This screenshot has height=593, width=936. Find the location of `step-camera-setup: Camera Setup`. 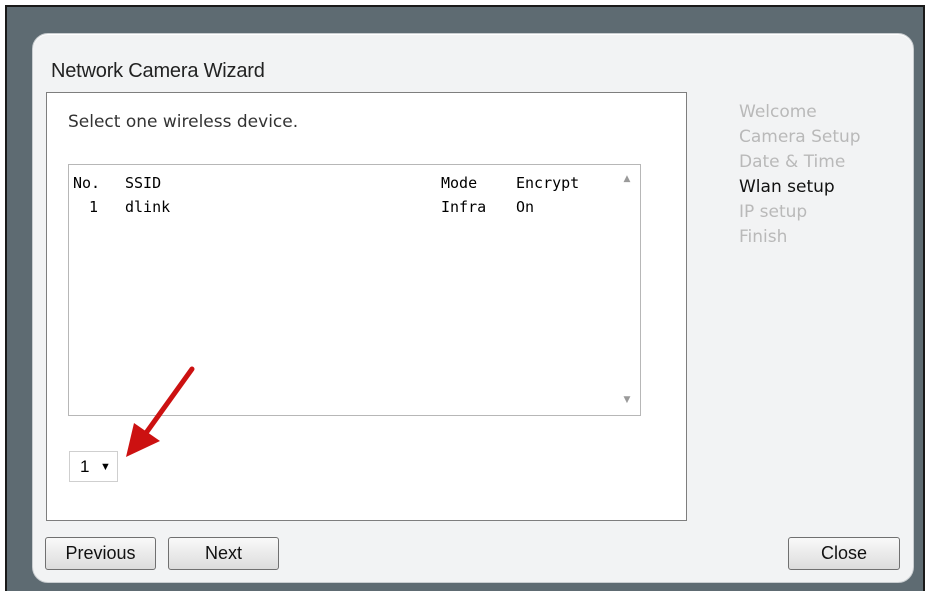

step-camera-setup: Camera Setup is located at coordinates (800, 137).